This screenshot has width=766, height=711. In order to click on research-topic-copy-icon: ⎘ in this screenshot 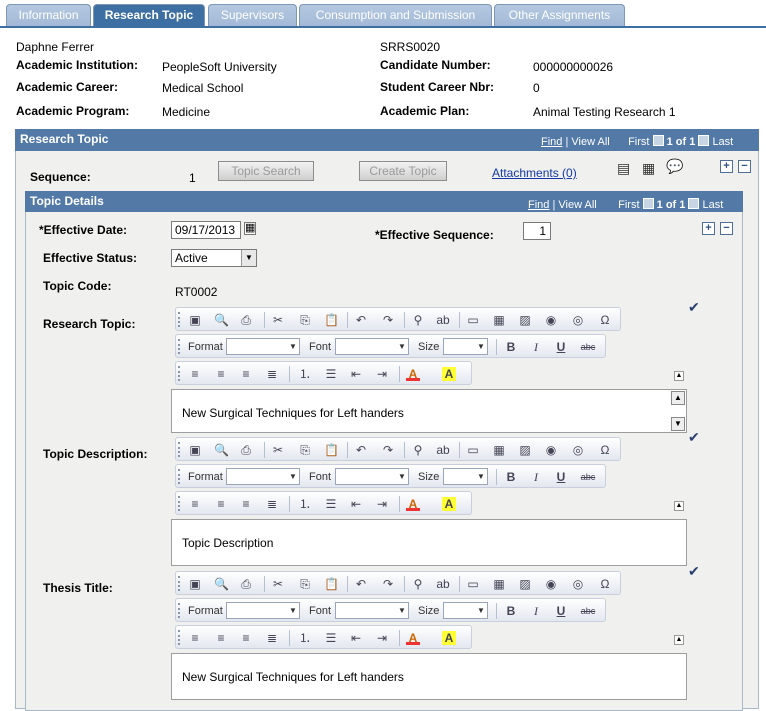, I will do `click(305, 320)`.